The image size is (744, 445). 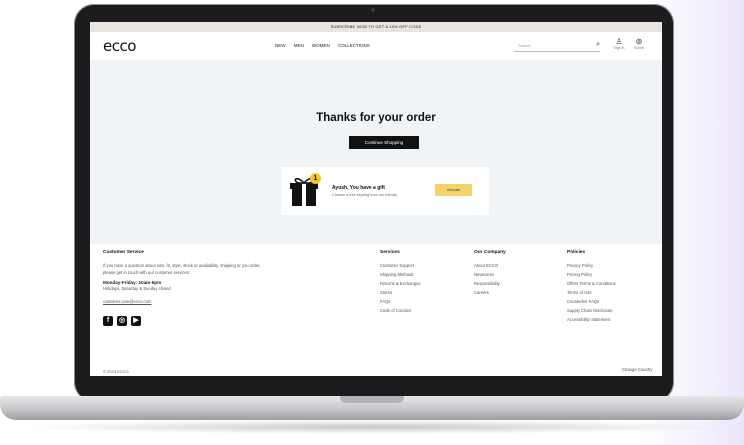 I want to click on laptop-notch, so click(x=372, y=399).